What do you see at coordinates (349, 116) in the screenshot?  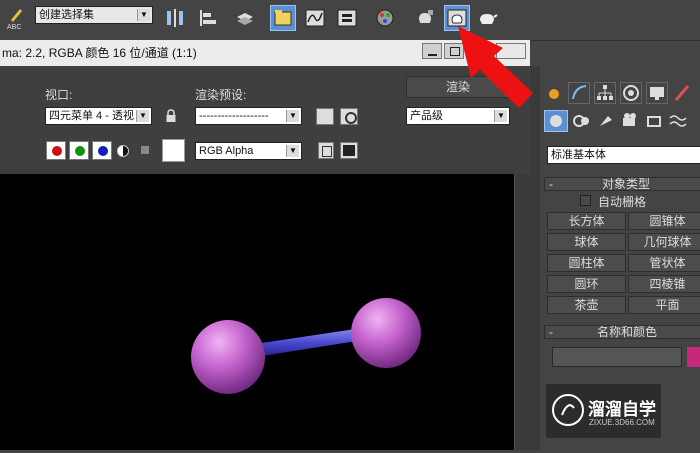 I see `render-settings-icon` at bounding box center [349, 116].